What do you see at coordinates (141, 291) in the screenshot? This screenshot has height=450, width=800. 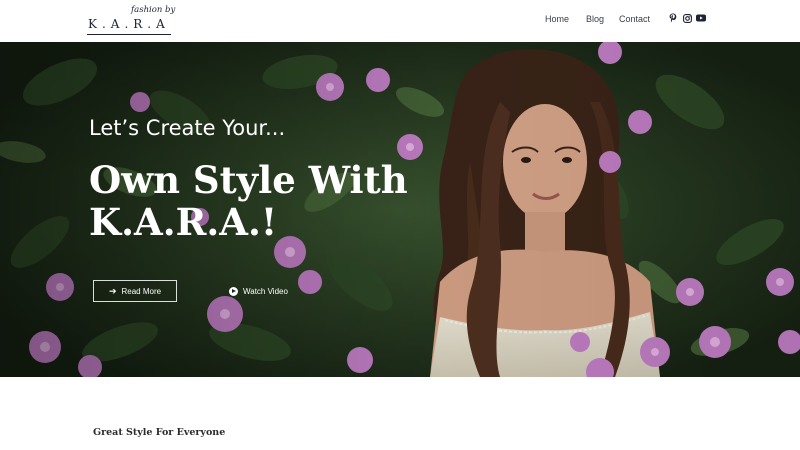 I see `read-more-label: Read More` at bounding box center [141, 291].